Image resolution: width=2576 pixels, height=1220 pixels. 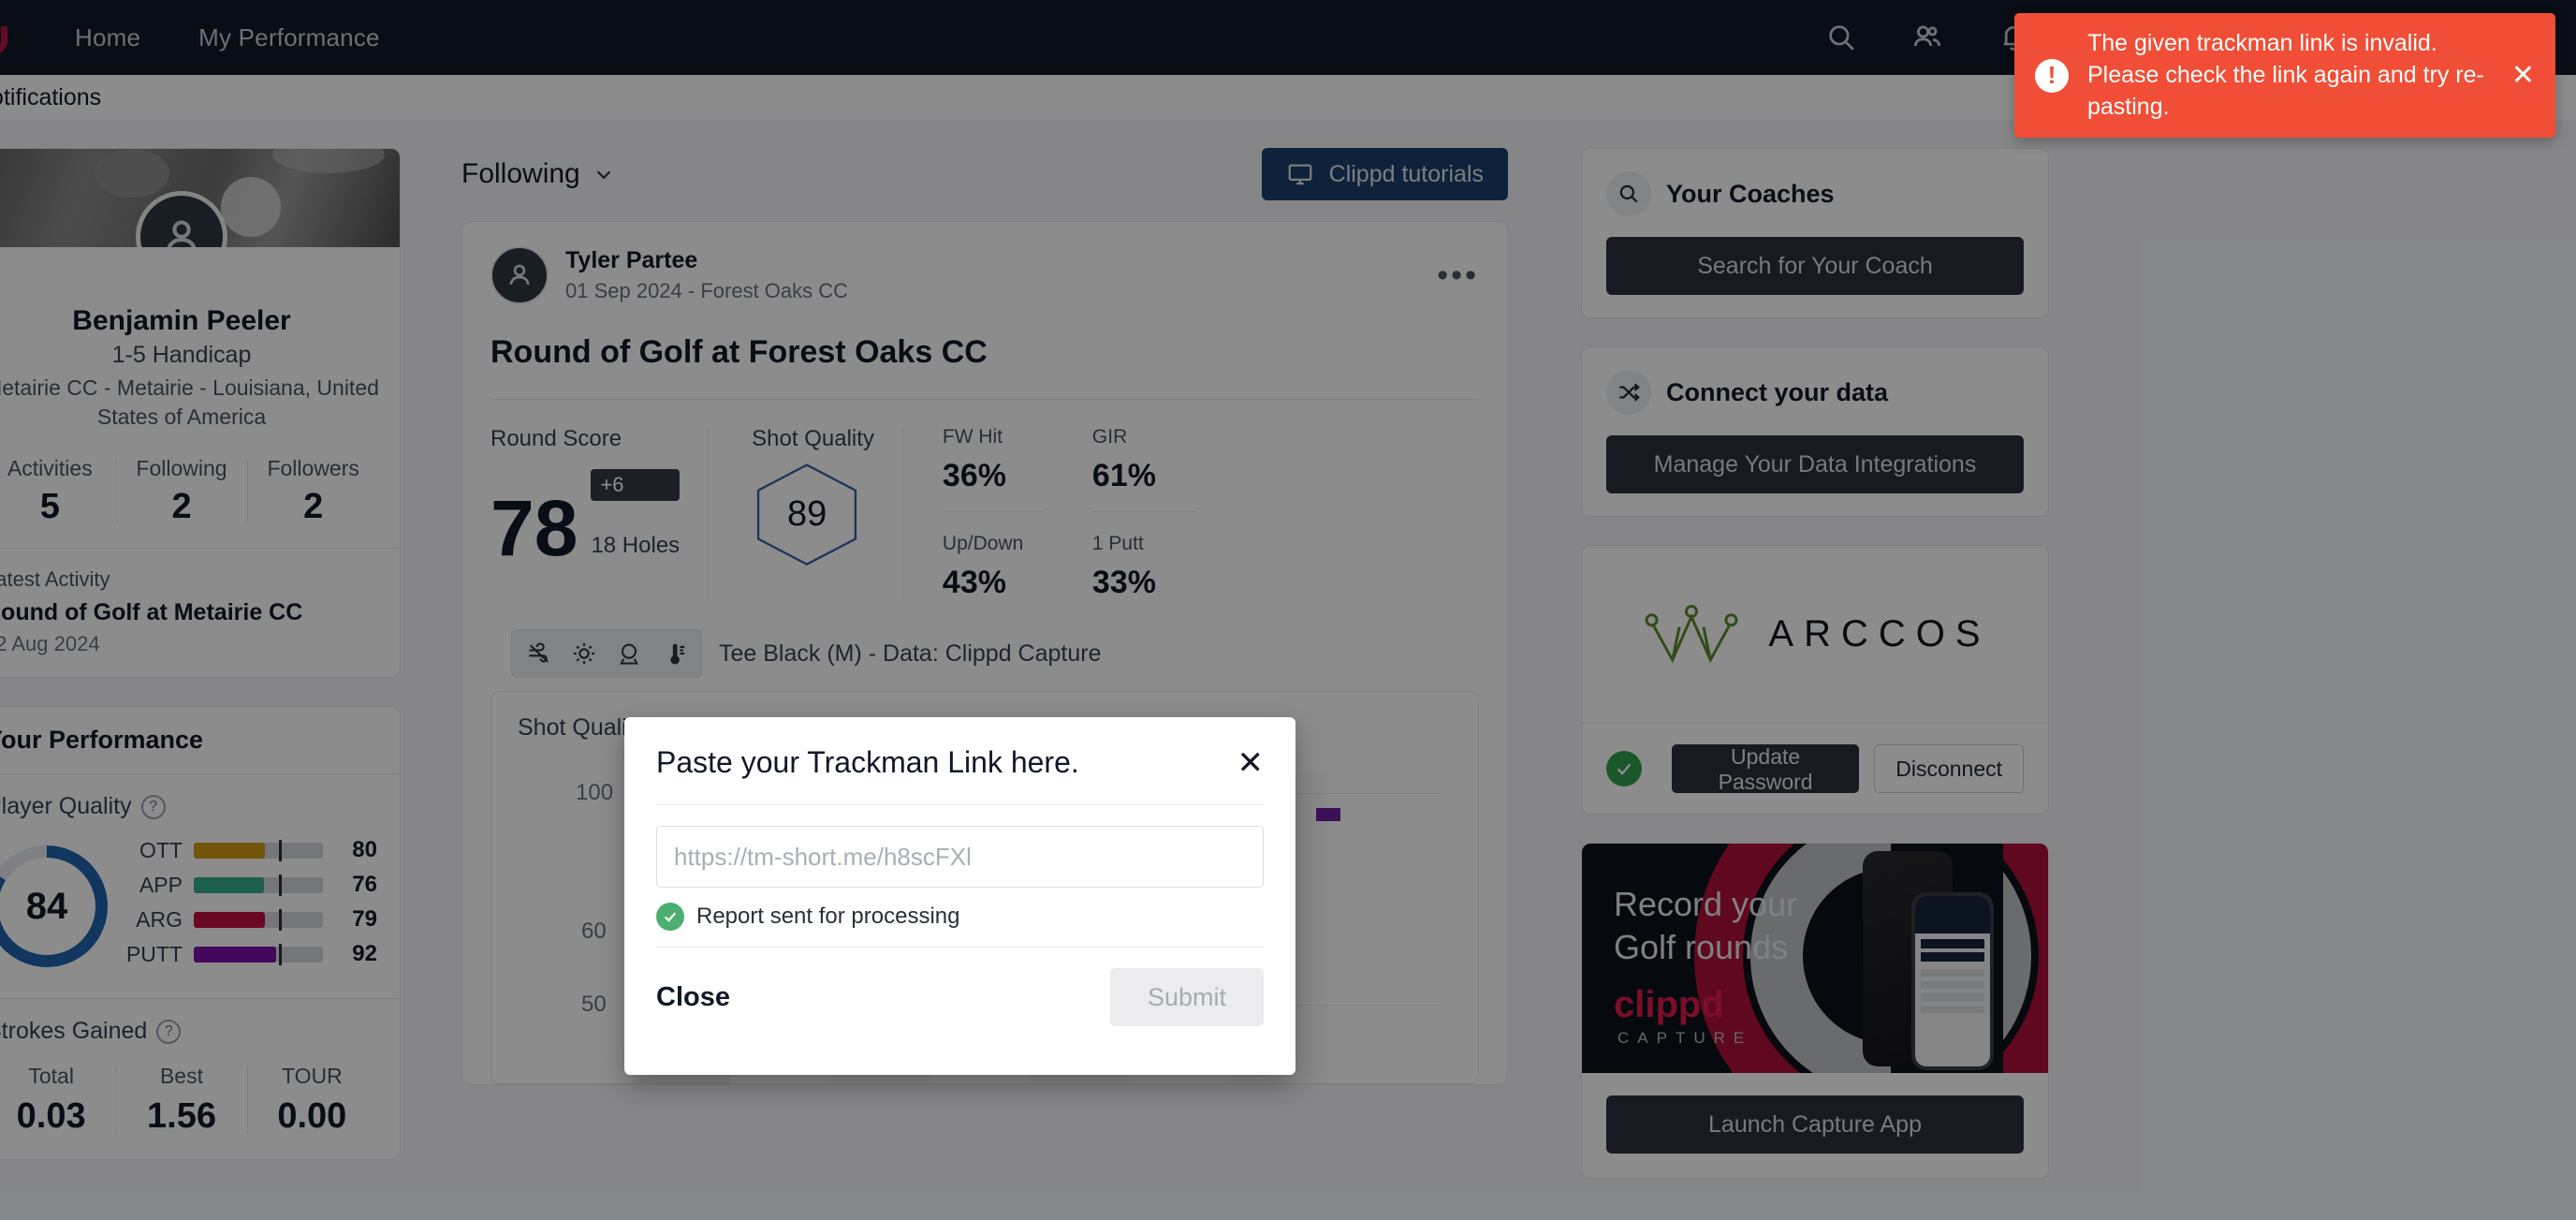 I want to click on modal-status: Report sent for processing, so click(x=960, y=917).